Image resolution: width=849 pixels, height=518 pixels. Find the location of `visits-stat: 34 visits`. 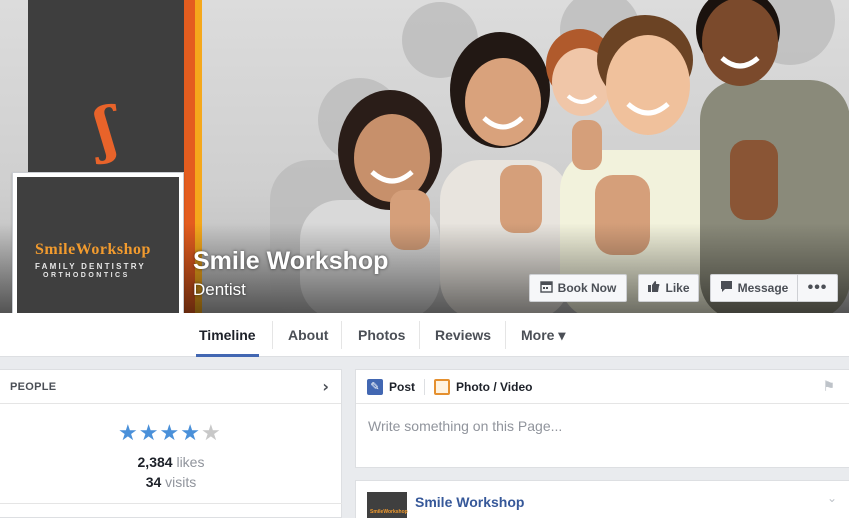

visits-stat: 34 visits is located at coordinates (171, 482).